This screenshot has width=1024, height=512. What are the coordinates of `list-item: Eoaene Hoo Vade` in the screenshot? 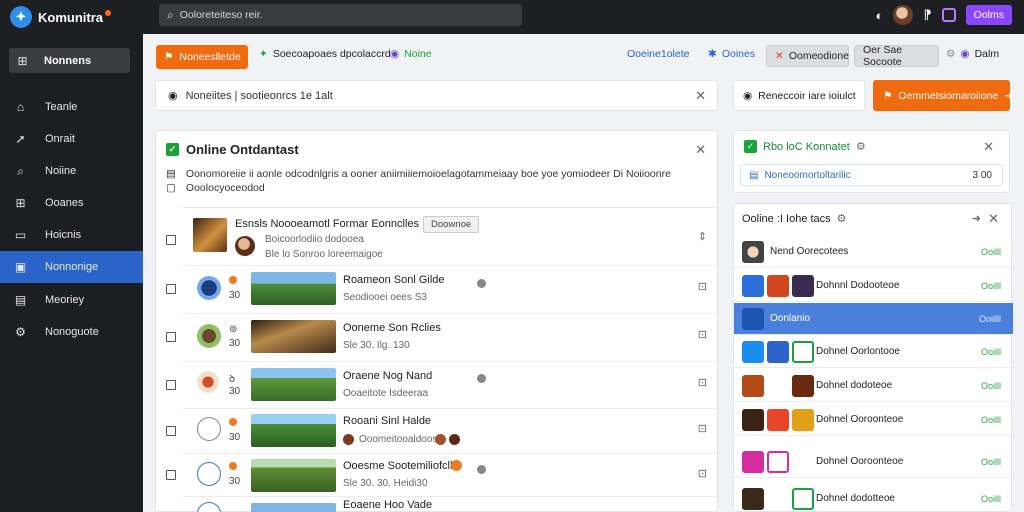 It's located at (450, 504).